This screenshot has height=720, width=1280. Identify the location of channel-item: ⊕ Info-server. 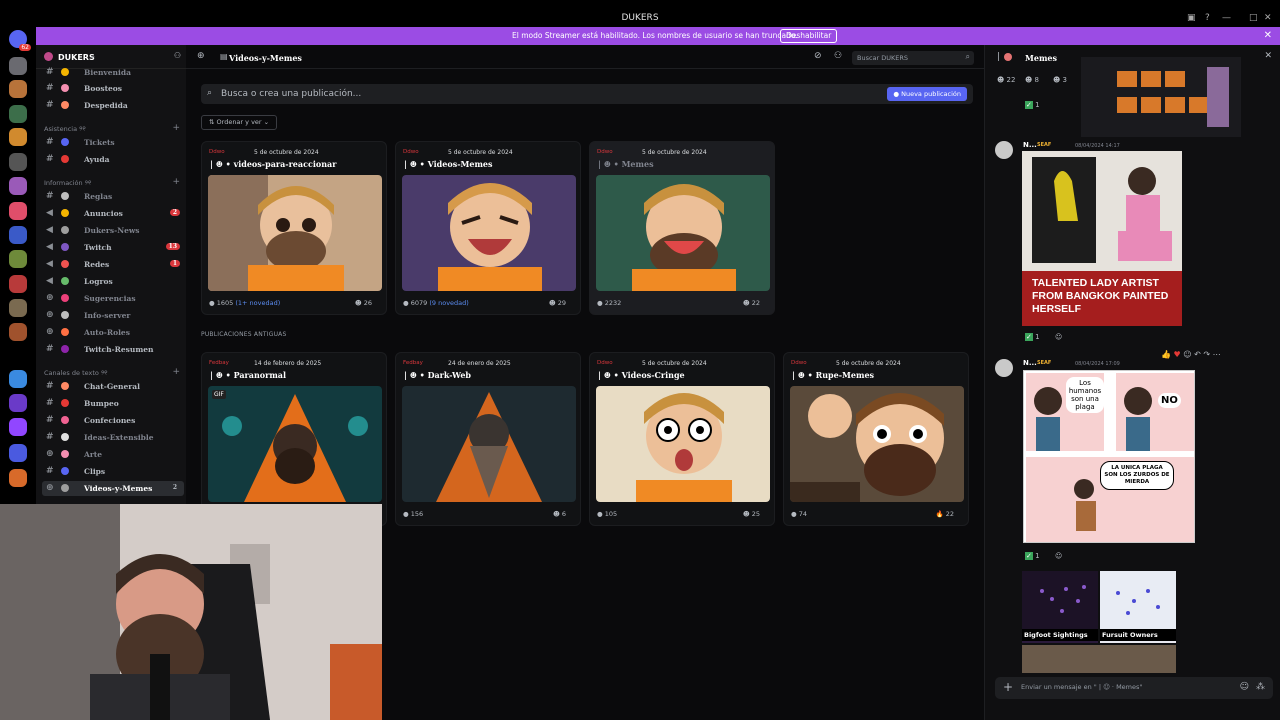
(113, 315).